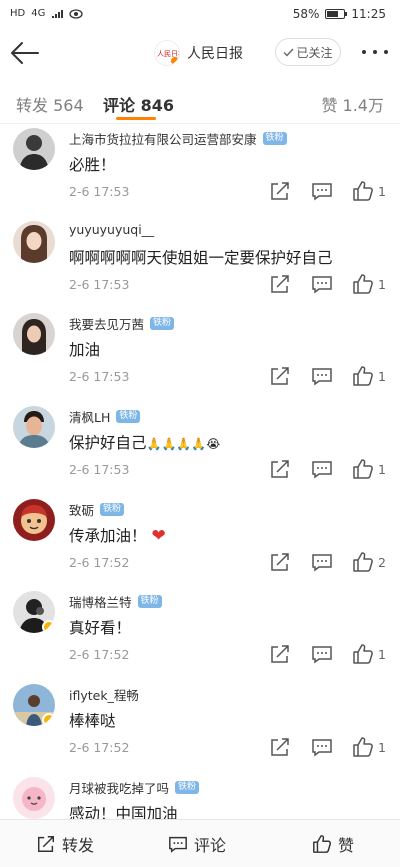 The height and width of the screenshot is (867, 400). I want to click on comment-username: 瑞博格兰特, so click(100, 601).